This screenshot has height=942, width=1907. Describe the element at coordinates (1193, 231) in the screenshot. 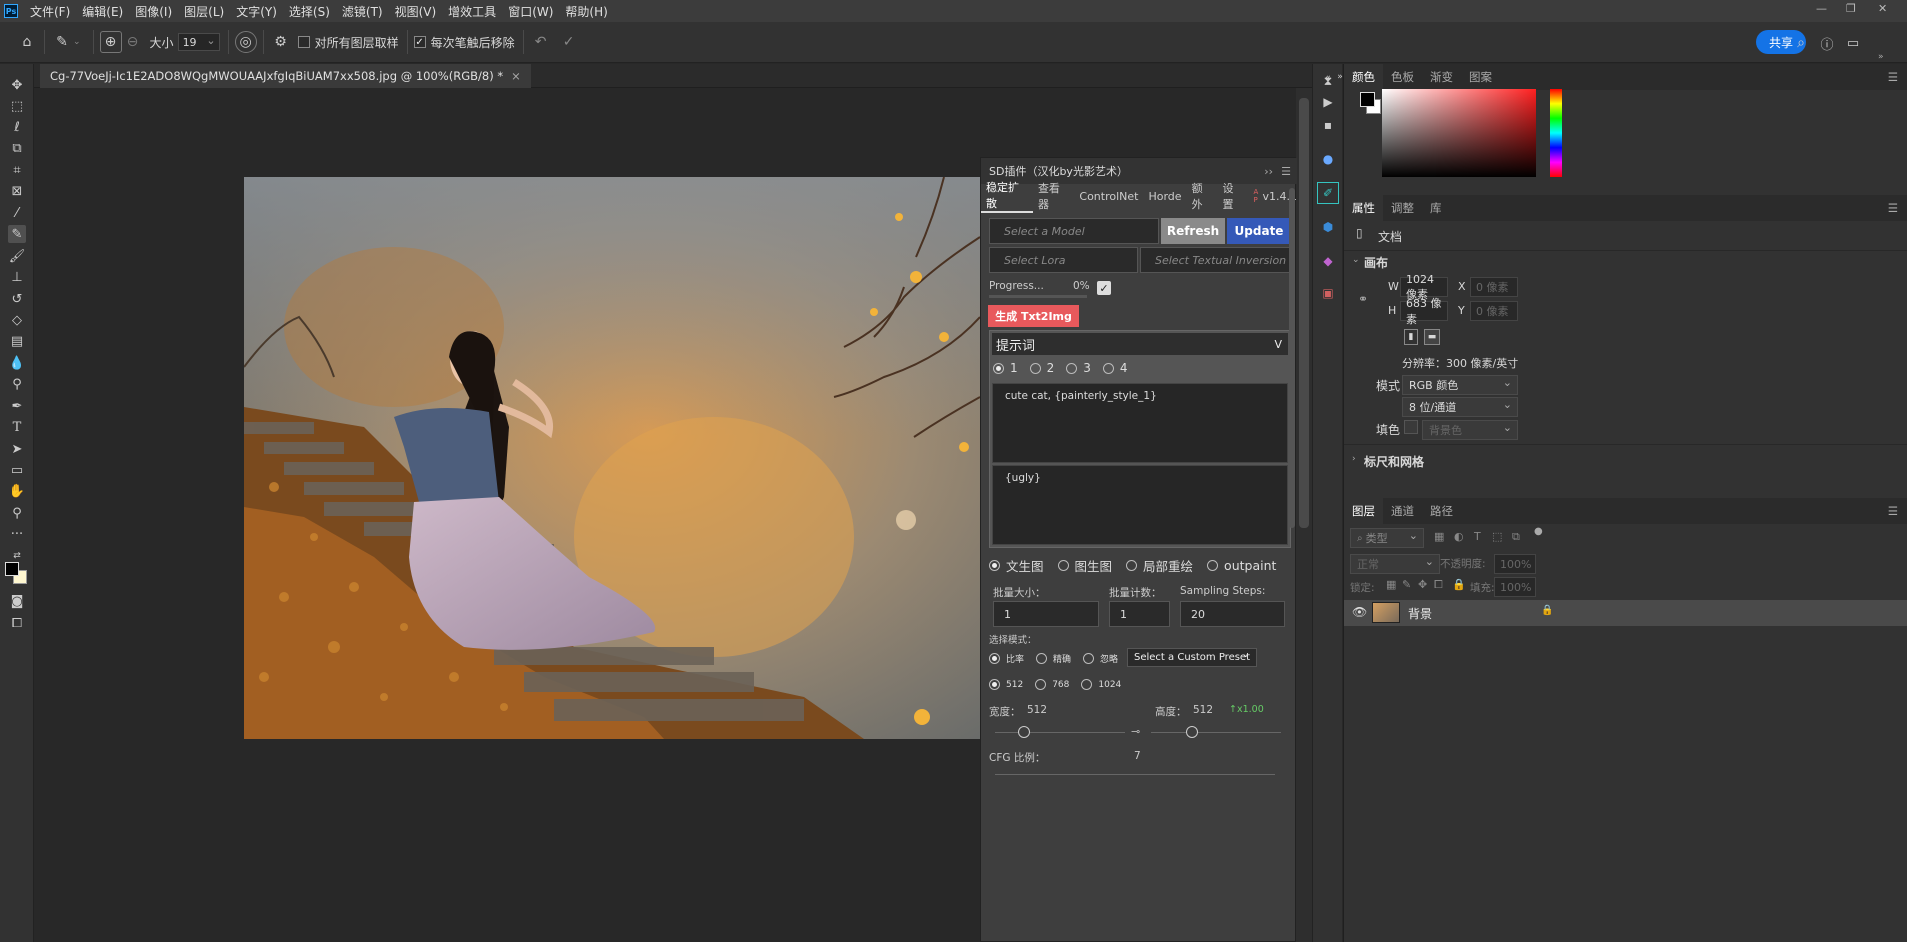

I see `refresh-button: Refresh` at that location.